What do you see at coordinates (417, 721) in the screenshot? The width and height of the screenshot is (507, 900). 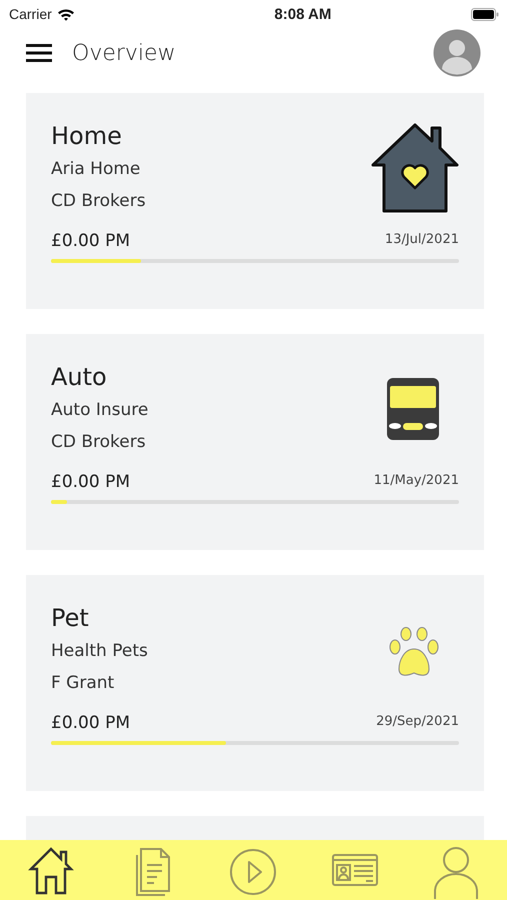 I see `renewal-date: 29/Sep/2021` at bounding box center [417, 721].